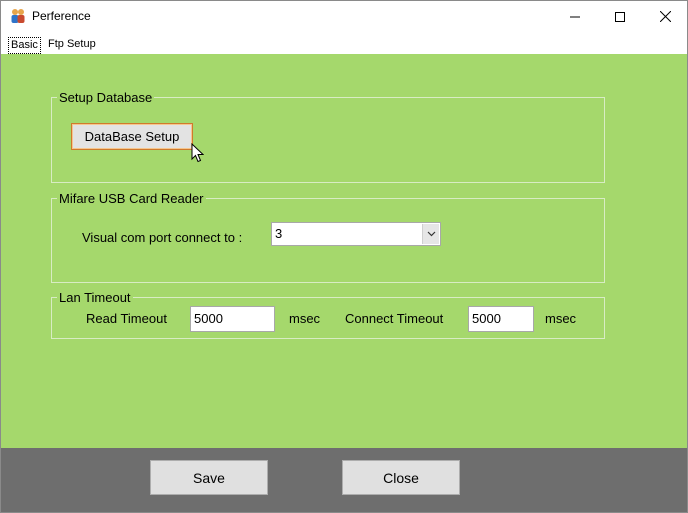  I want to click on com-port-value: 3, so click(279, 233).